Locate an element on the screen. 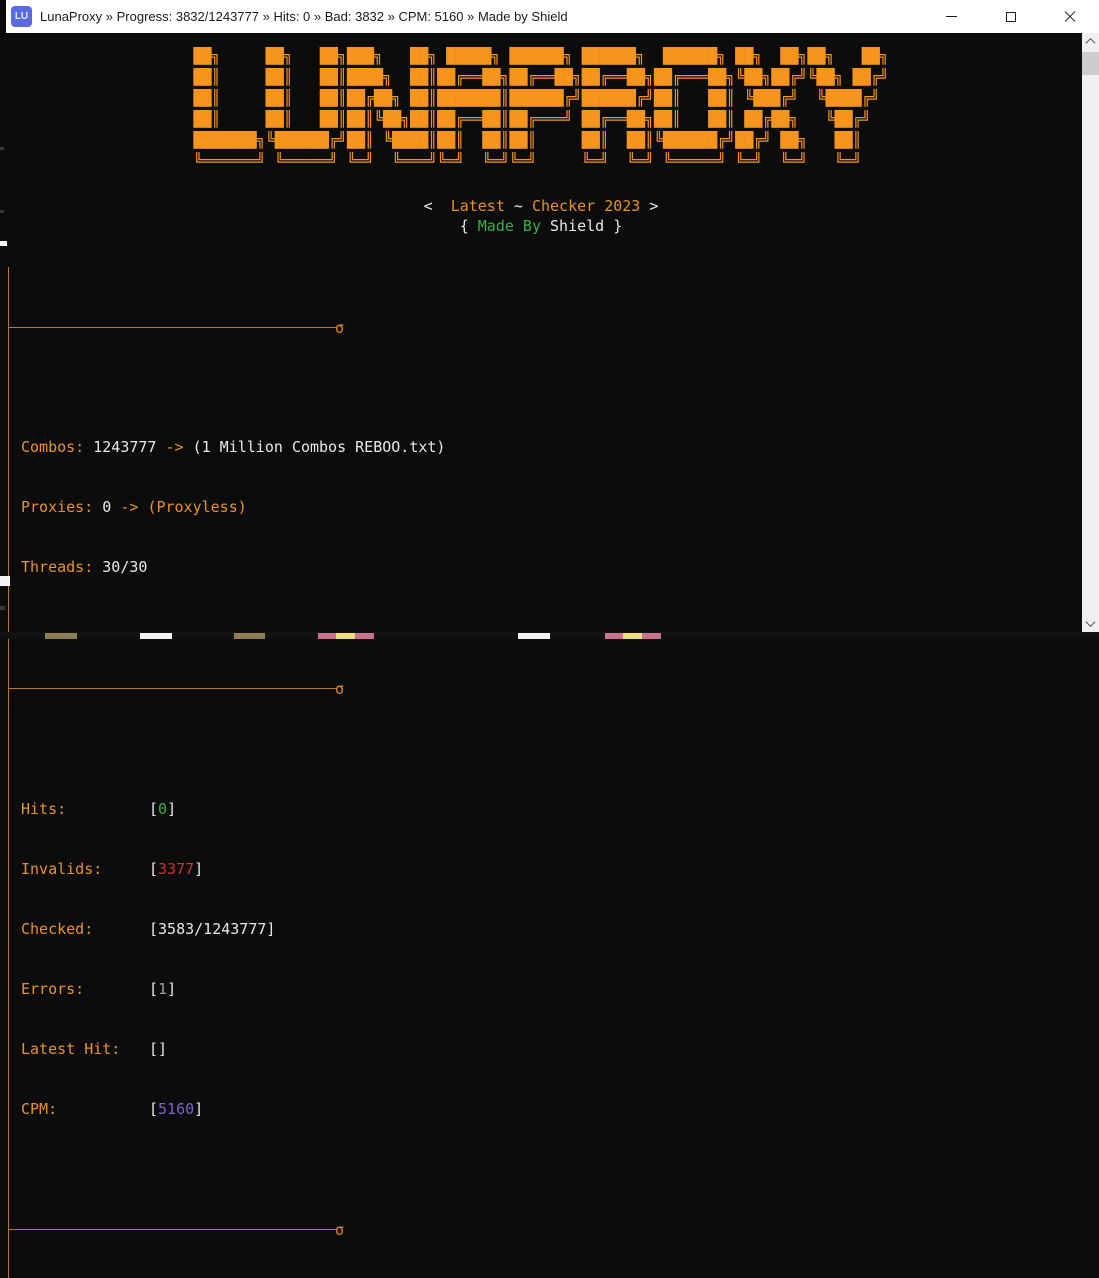 This screenshot has width=1099, height=1278. chevron-up-icon is located at coordinates (1091, 43).